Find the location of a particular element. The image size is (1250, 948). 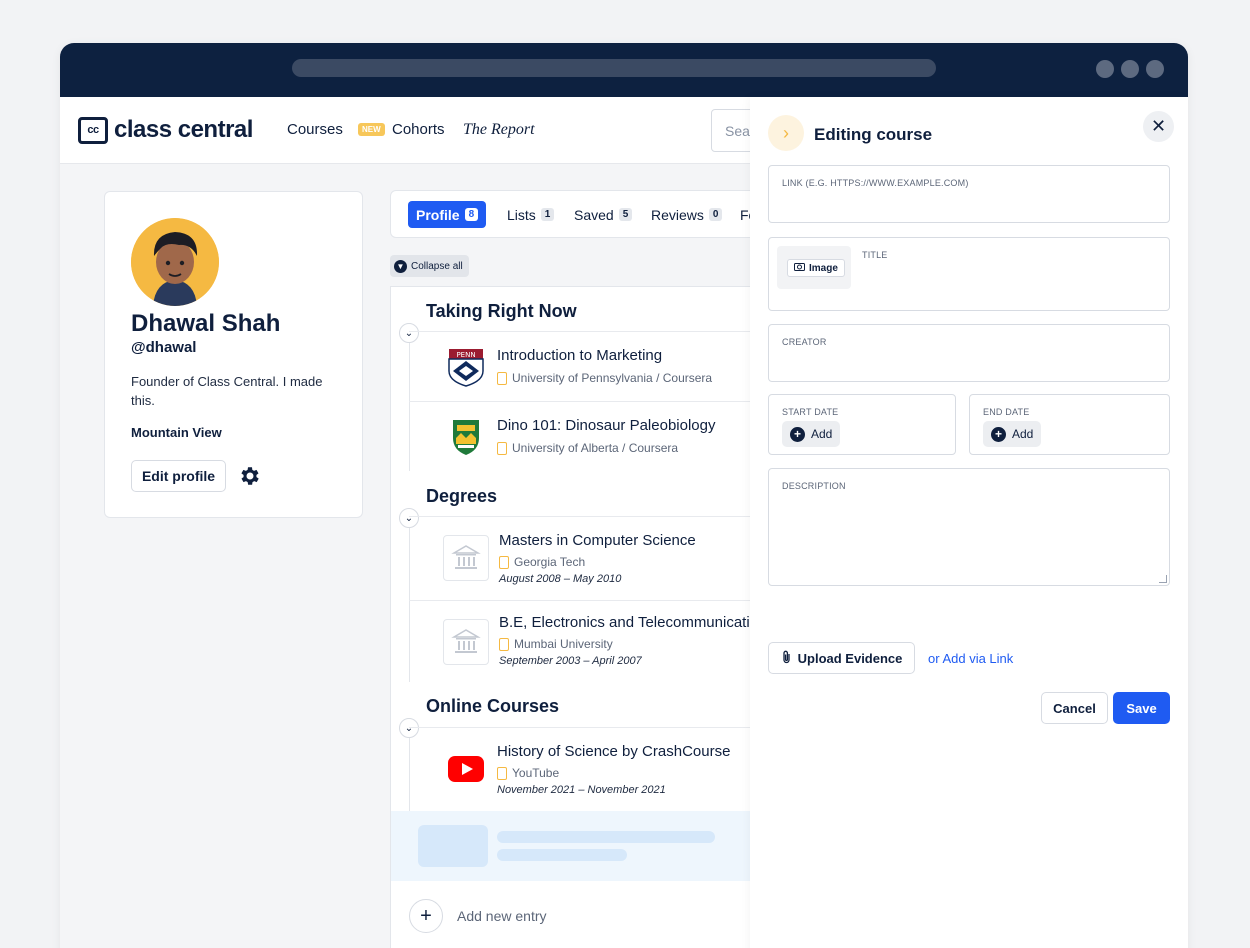

tab-label: Saved is located at coordinates (594, 214).